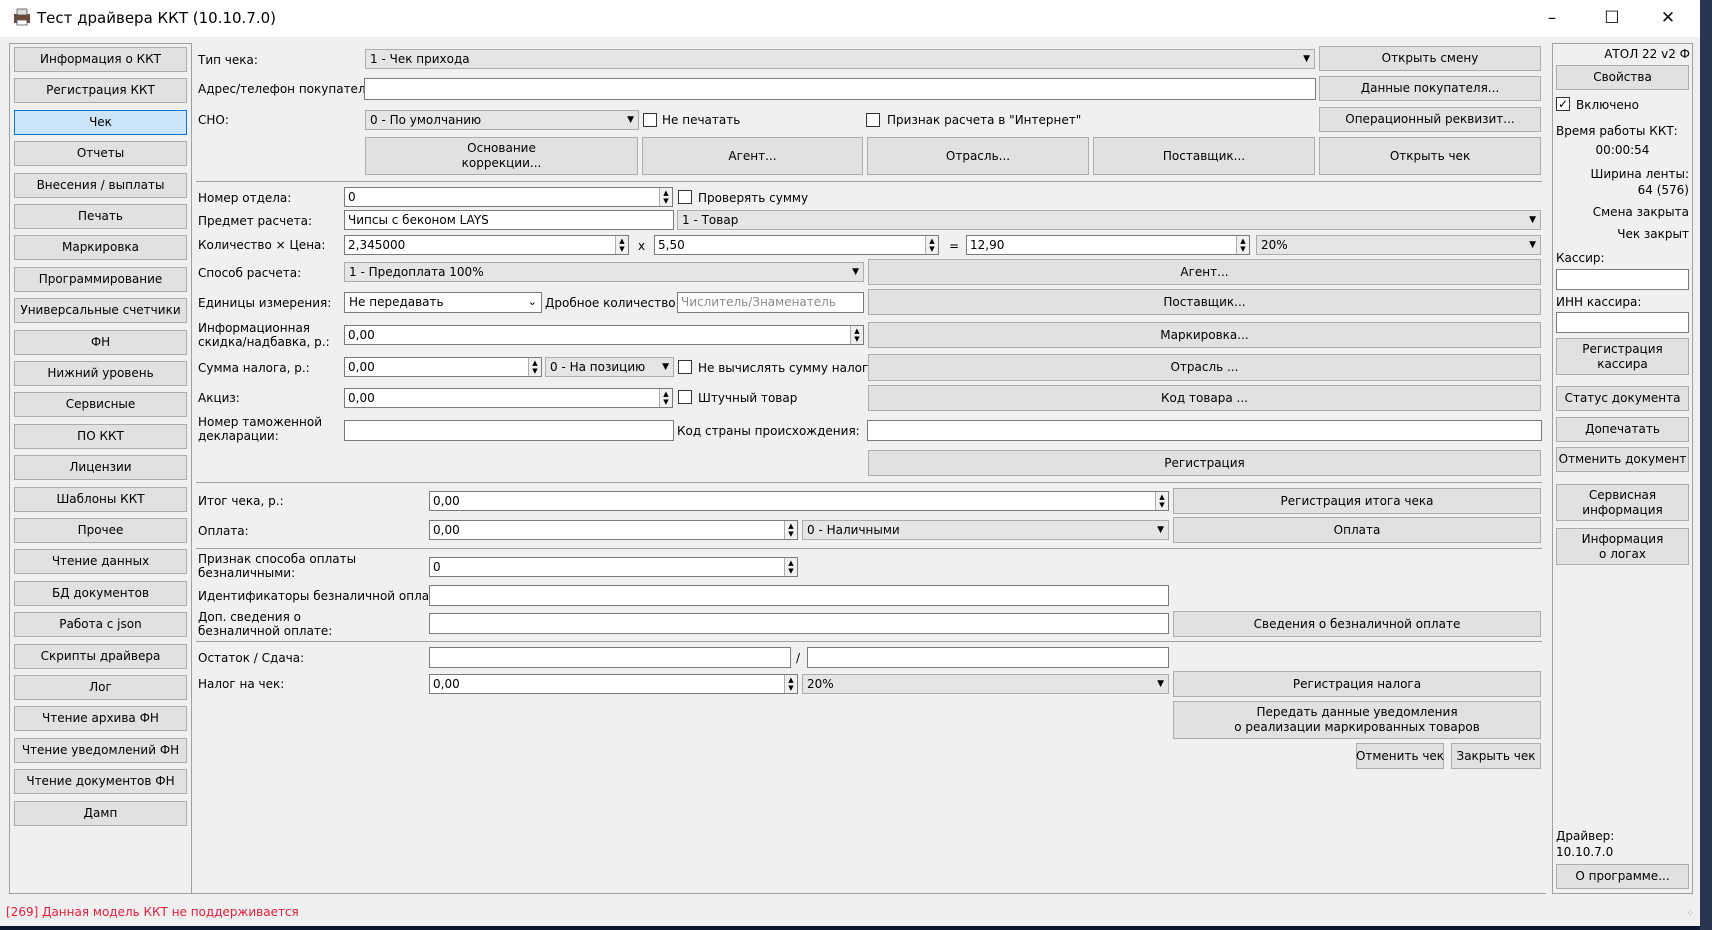 The width and height of the screenshot is (1712, 930). What do you see at coordinates (100, 530) in the screenshot?
I see `sidebar-item: Прочее` at bounding box center [100, 530].